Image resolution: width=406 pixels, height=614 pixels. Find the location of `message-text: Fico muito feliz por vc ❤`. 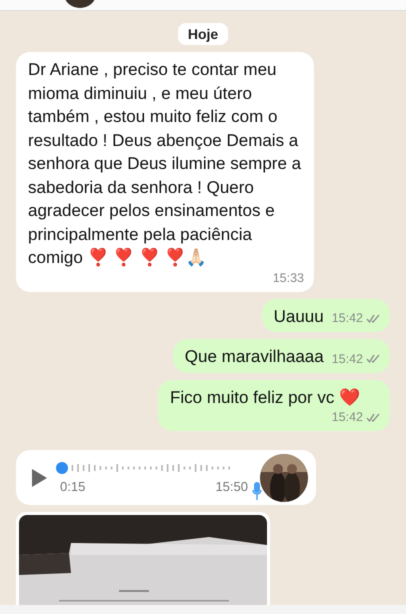

message-text: Fico muito feliz por vc ❤ is located at coordinates (265, 397).